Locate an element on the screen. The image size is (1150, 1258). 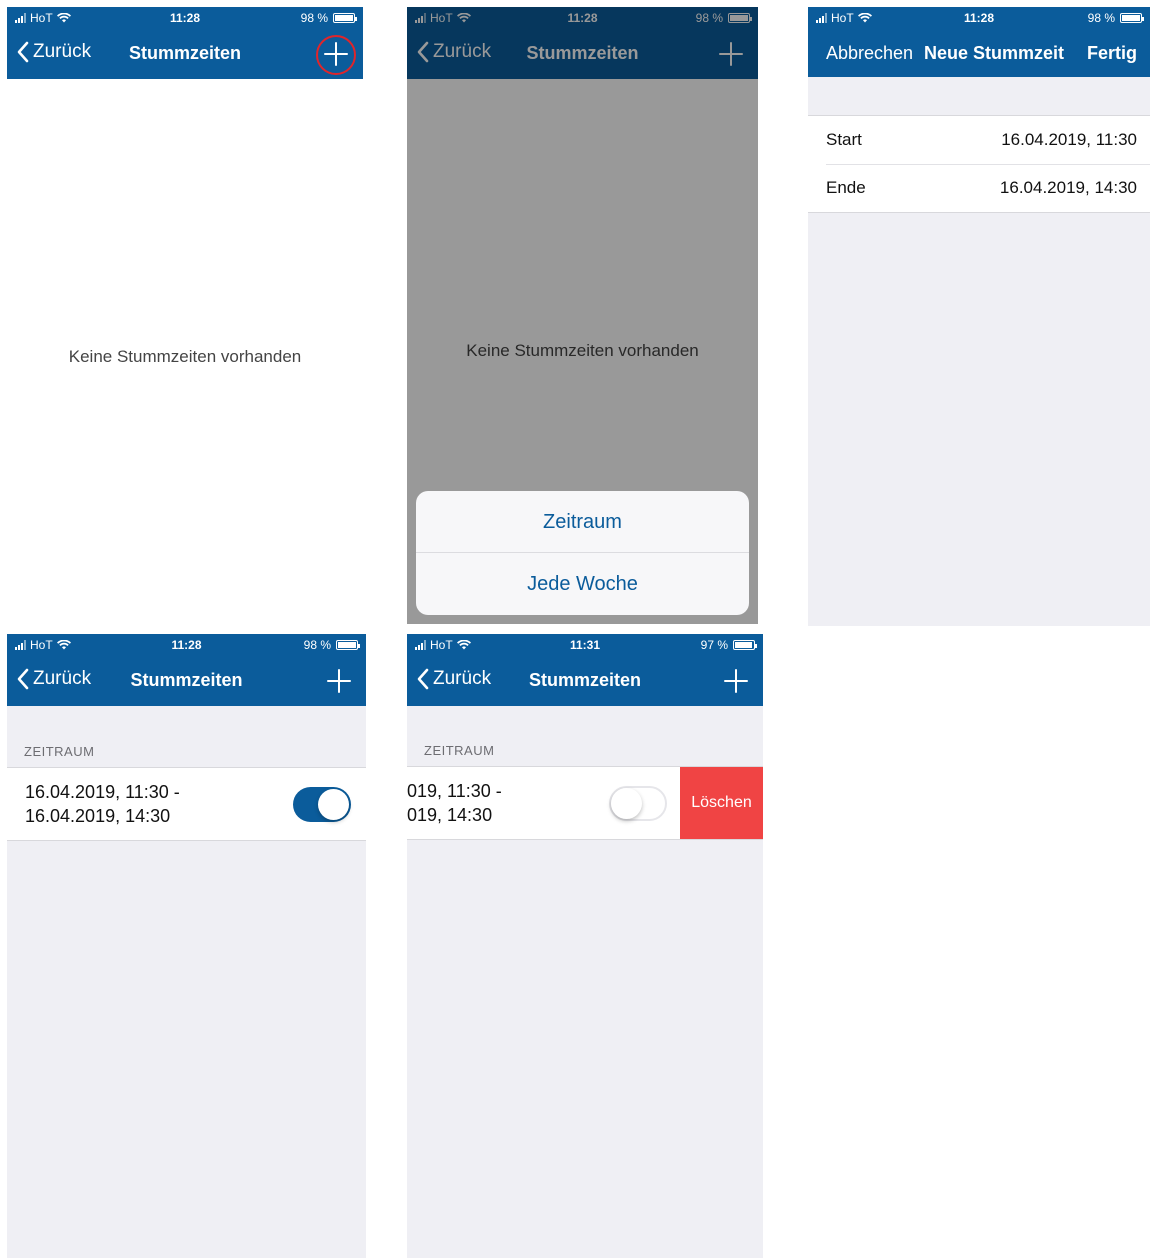
end-value: 16.04.2019, 14:30 is located at coordinates (1068, 187).